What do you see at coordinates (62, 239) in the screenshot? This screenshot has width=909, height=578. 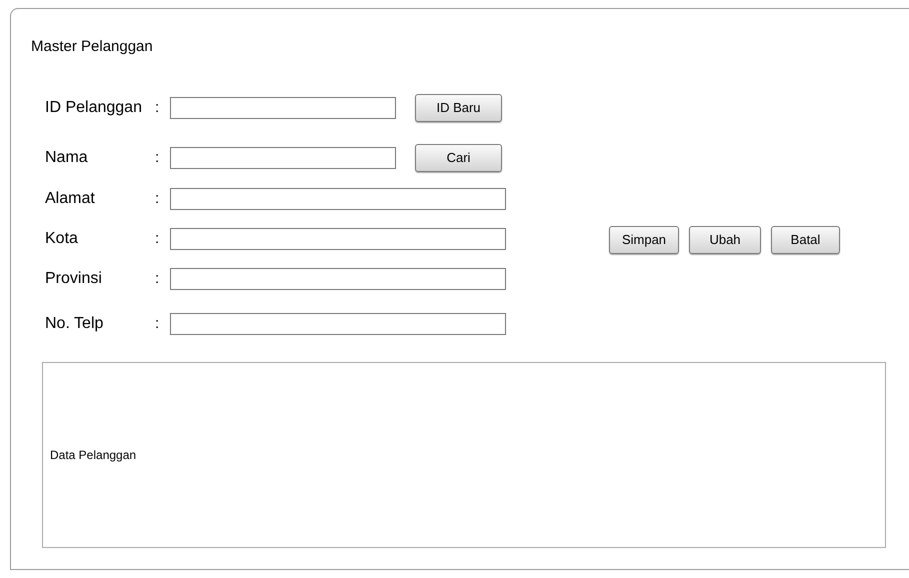 I see `field-label: Kota` at bounding box center [62, 239].